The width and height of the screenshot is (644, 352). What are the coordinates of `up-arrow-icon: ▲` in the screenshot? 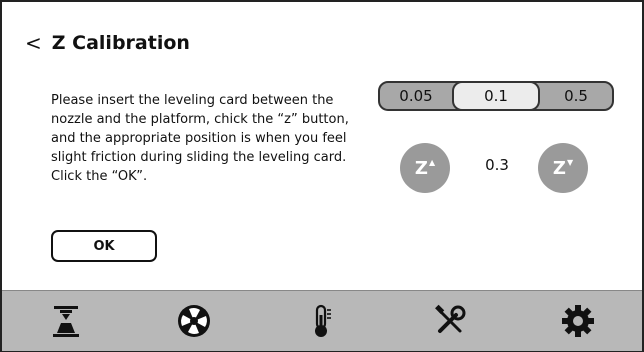 It's located at (432, 162).